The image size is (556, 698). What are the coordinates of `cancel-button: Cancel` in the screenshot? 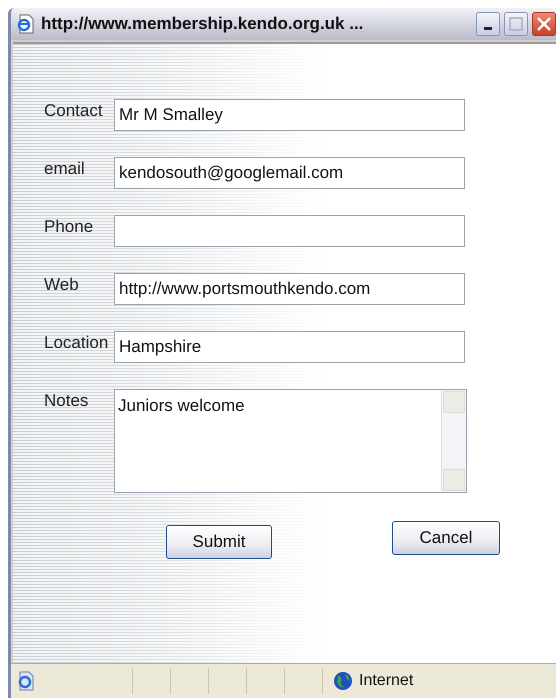 It's located at (446, 538).